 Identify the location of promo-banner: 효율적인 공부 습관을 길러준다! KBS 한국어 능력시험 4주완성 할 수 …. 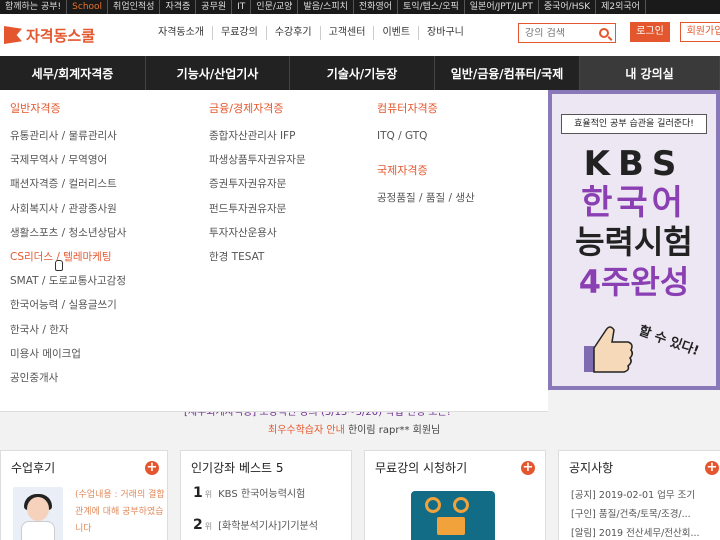
(634, 240).